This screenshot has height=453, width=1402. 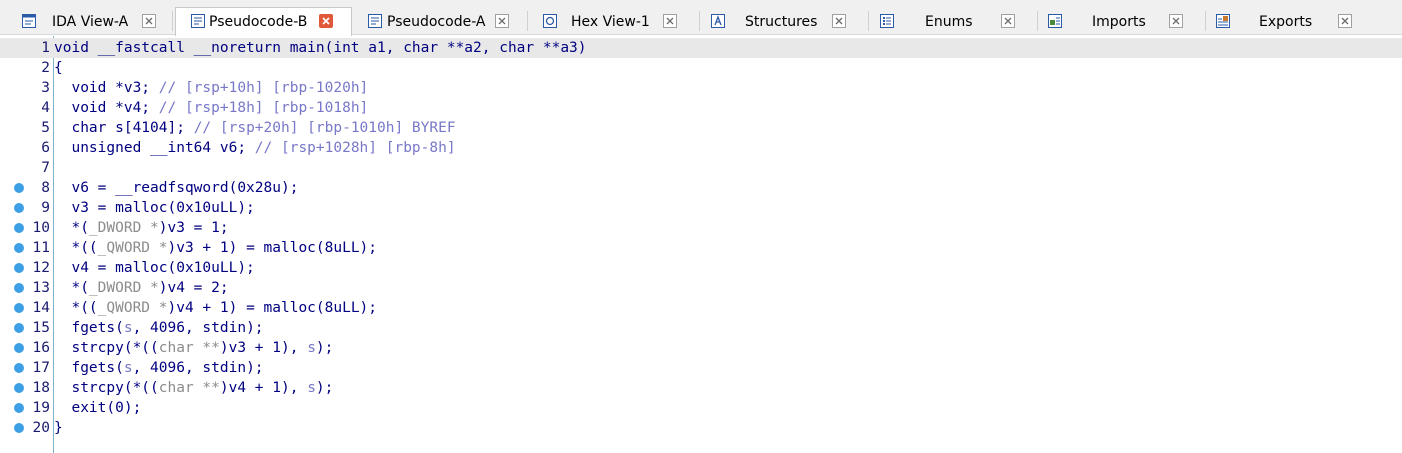 I want to click on code-token: }, so click(x=58, y=428).